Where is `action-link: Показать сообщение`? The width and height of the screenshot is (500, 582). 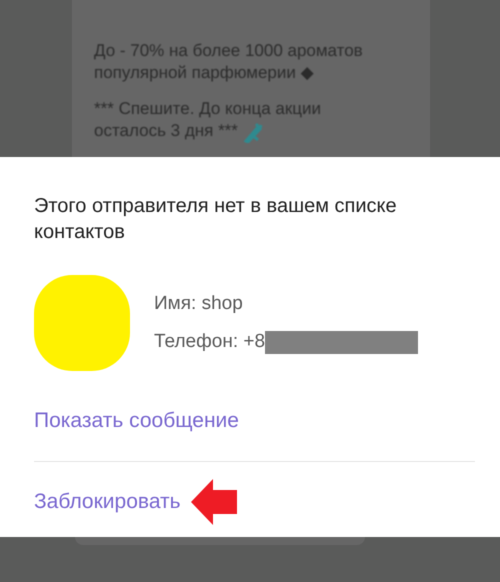
action-link: Показать сообщение is located at coordinates (136, 421).